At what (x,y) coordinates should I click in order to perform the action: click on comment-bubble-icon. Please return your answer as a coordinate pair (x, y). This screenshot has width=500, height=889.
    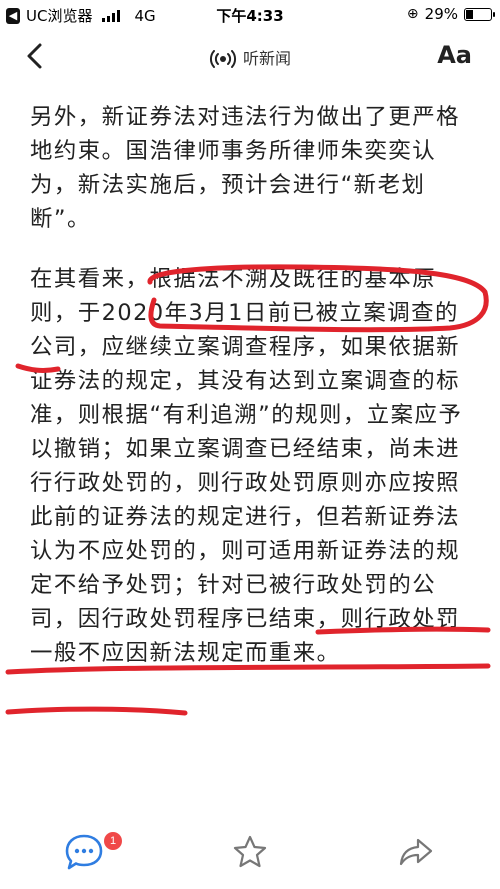
    Looking at the image, I should click on (84, 852).